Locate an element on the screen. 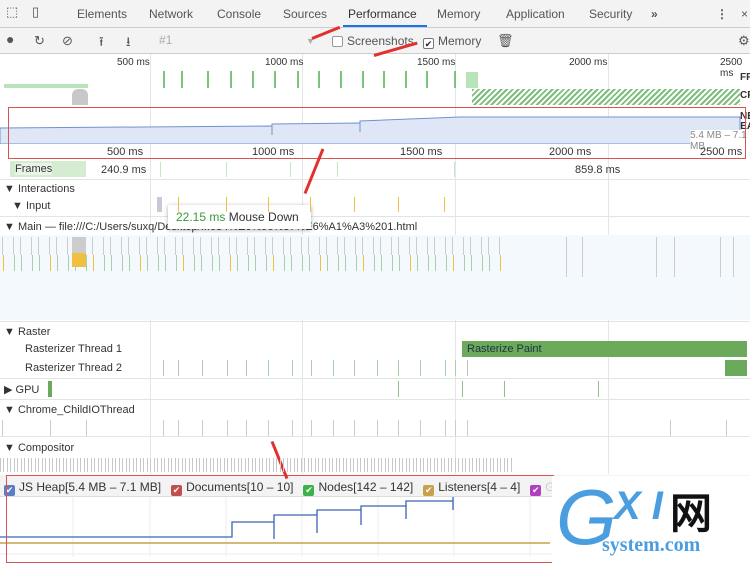  memory-label: Memory is located at coordinates (460, 41).